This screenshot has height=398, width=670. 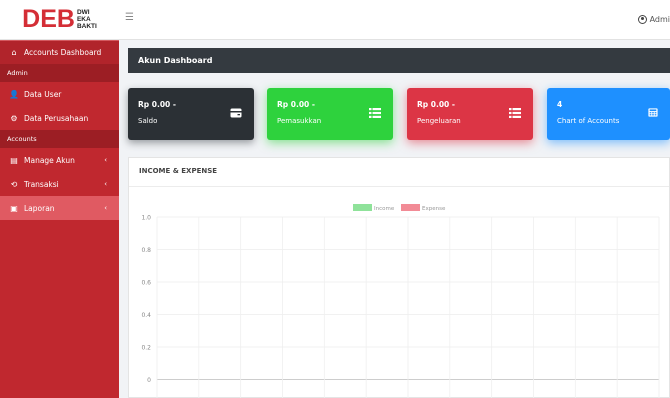 I want to click on y-tick-label: 0.6, so click(x=146, y=283).